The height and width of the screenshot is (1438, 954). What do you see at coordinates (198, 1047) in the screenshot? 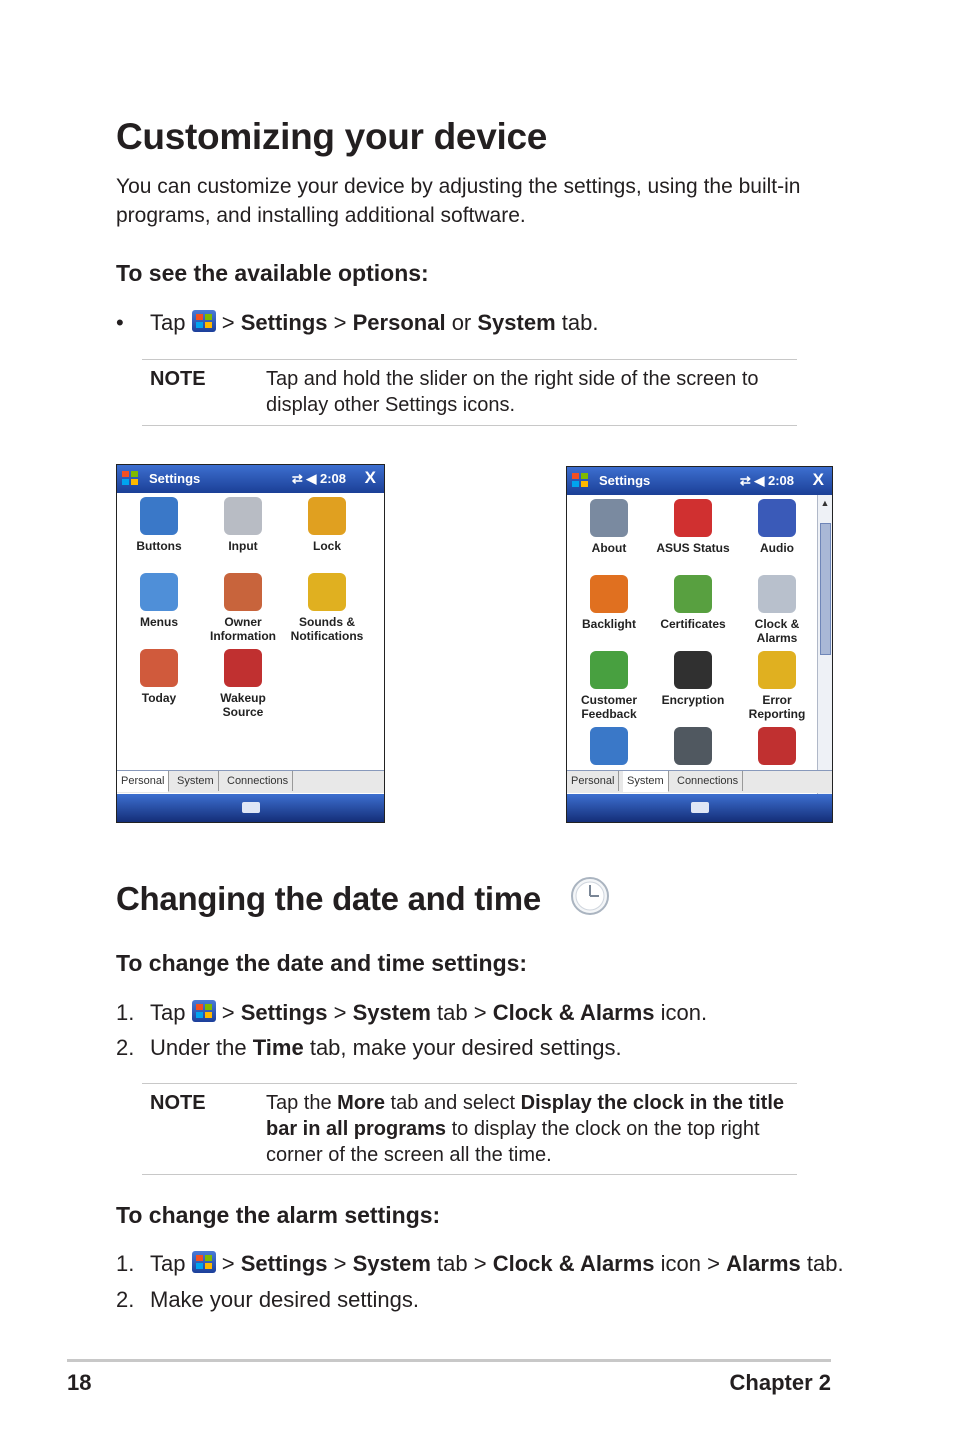
I see `step-text: Under the` at bounding box center [198, 1047].